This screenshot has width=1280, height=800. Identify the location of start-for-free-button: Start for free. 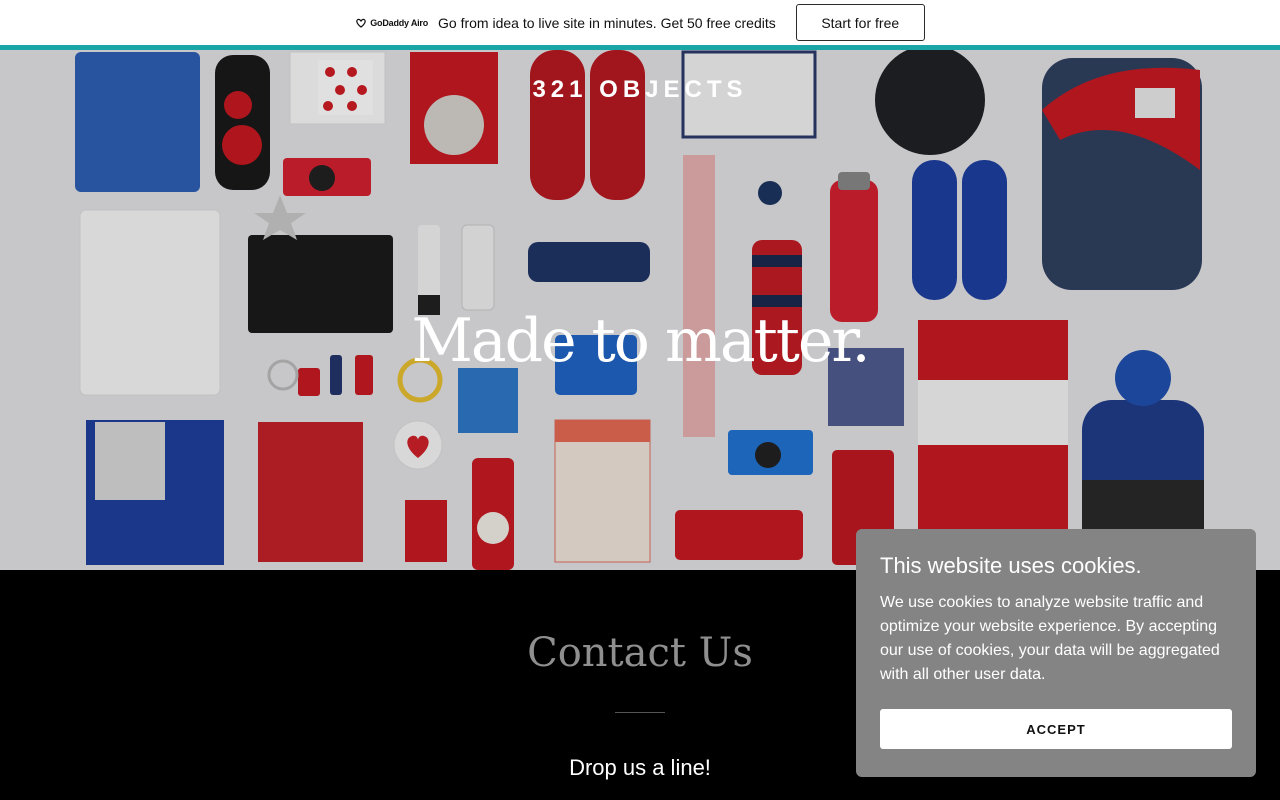
(860, 22).